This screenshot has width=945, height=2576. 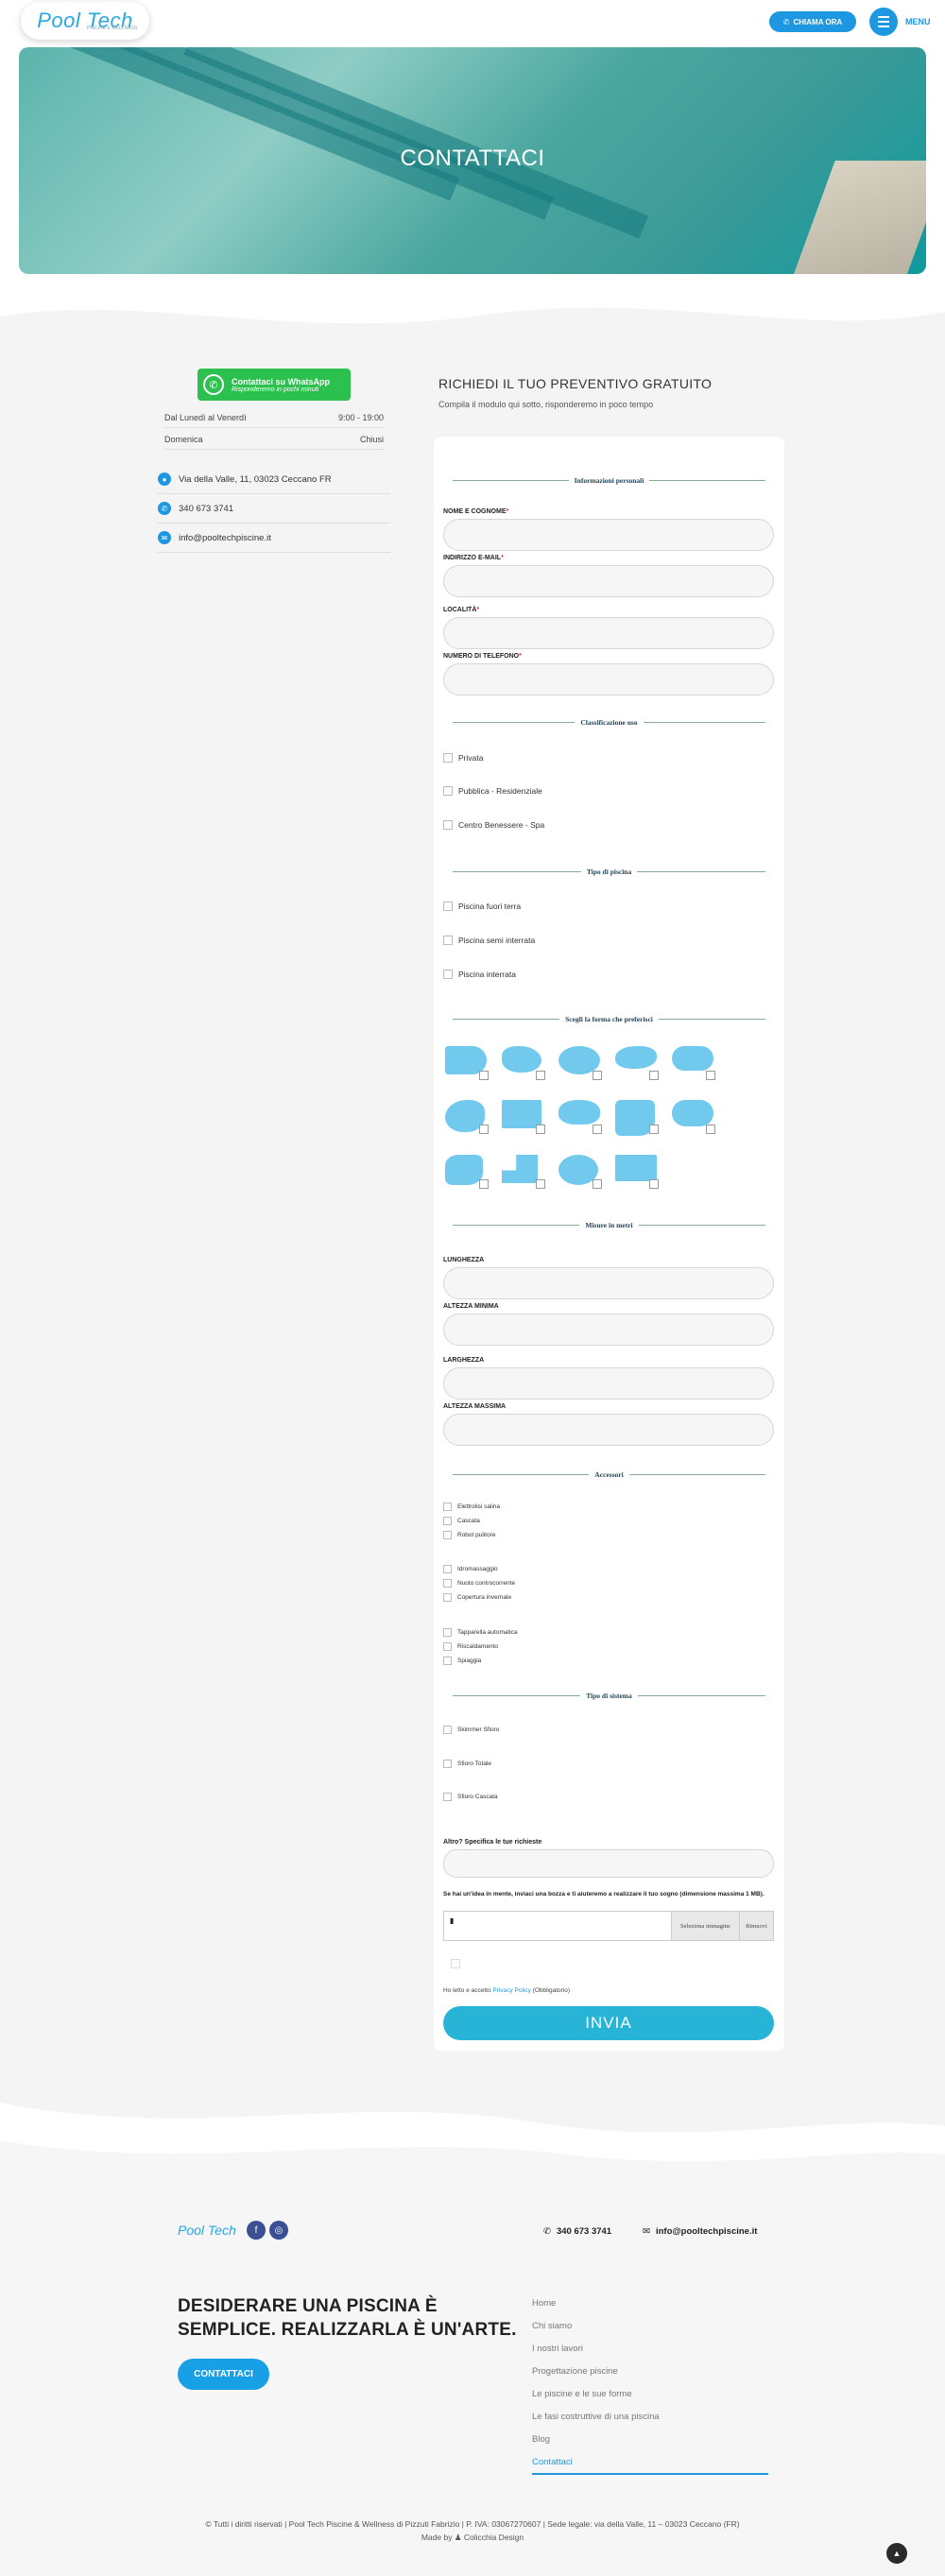 What do you see at coordinates (274, 513) in the screenshot?
I see `phone-row: ✆ 340 673 3741` at bounding box center [274, 513].